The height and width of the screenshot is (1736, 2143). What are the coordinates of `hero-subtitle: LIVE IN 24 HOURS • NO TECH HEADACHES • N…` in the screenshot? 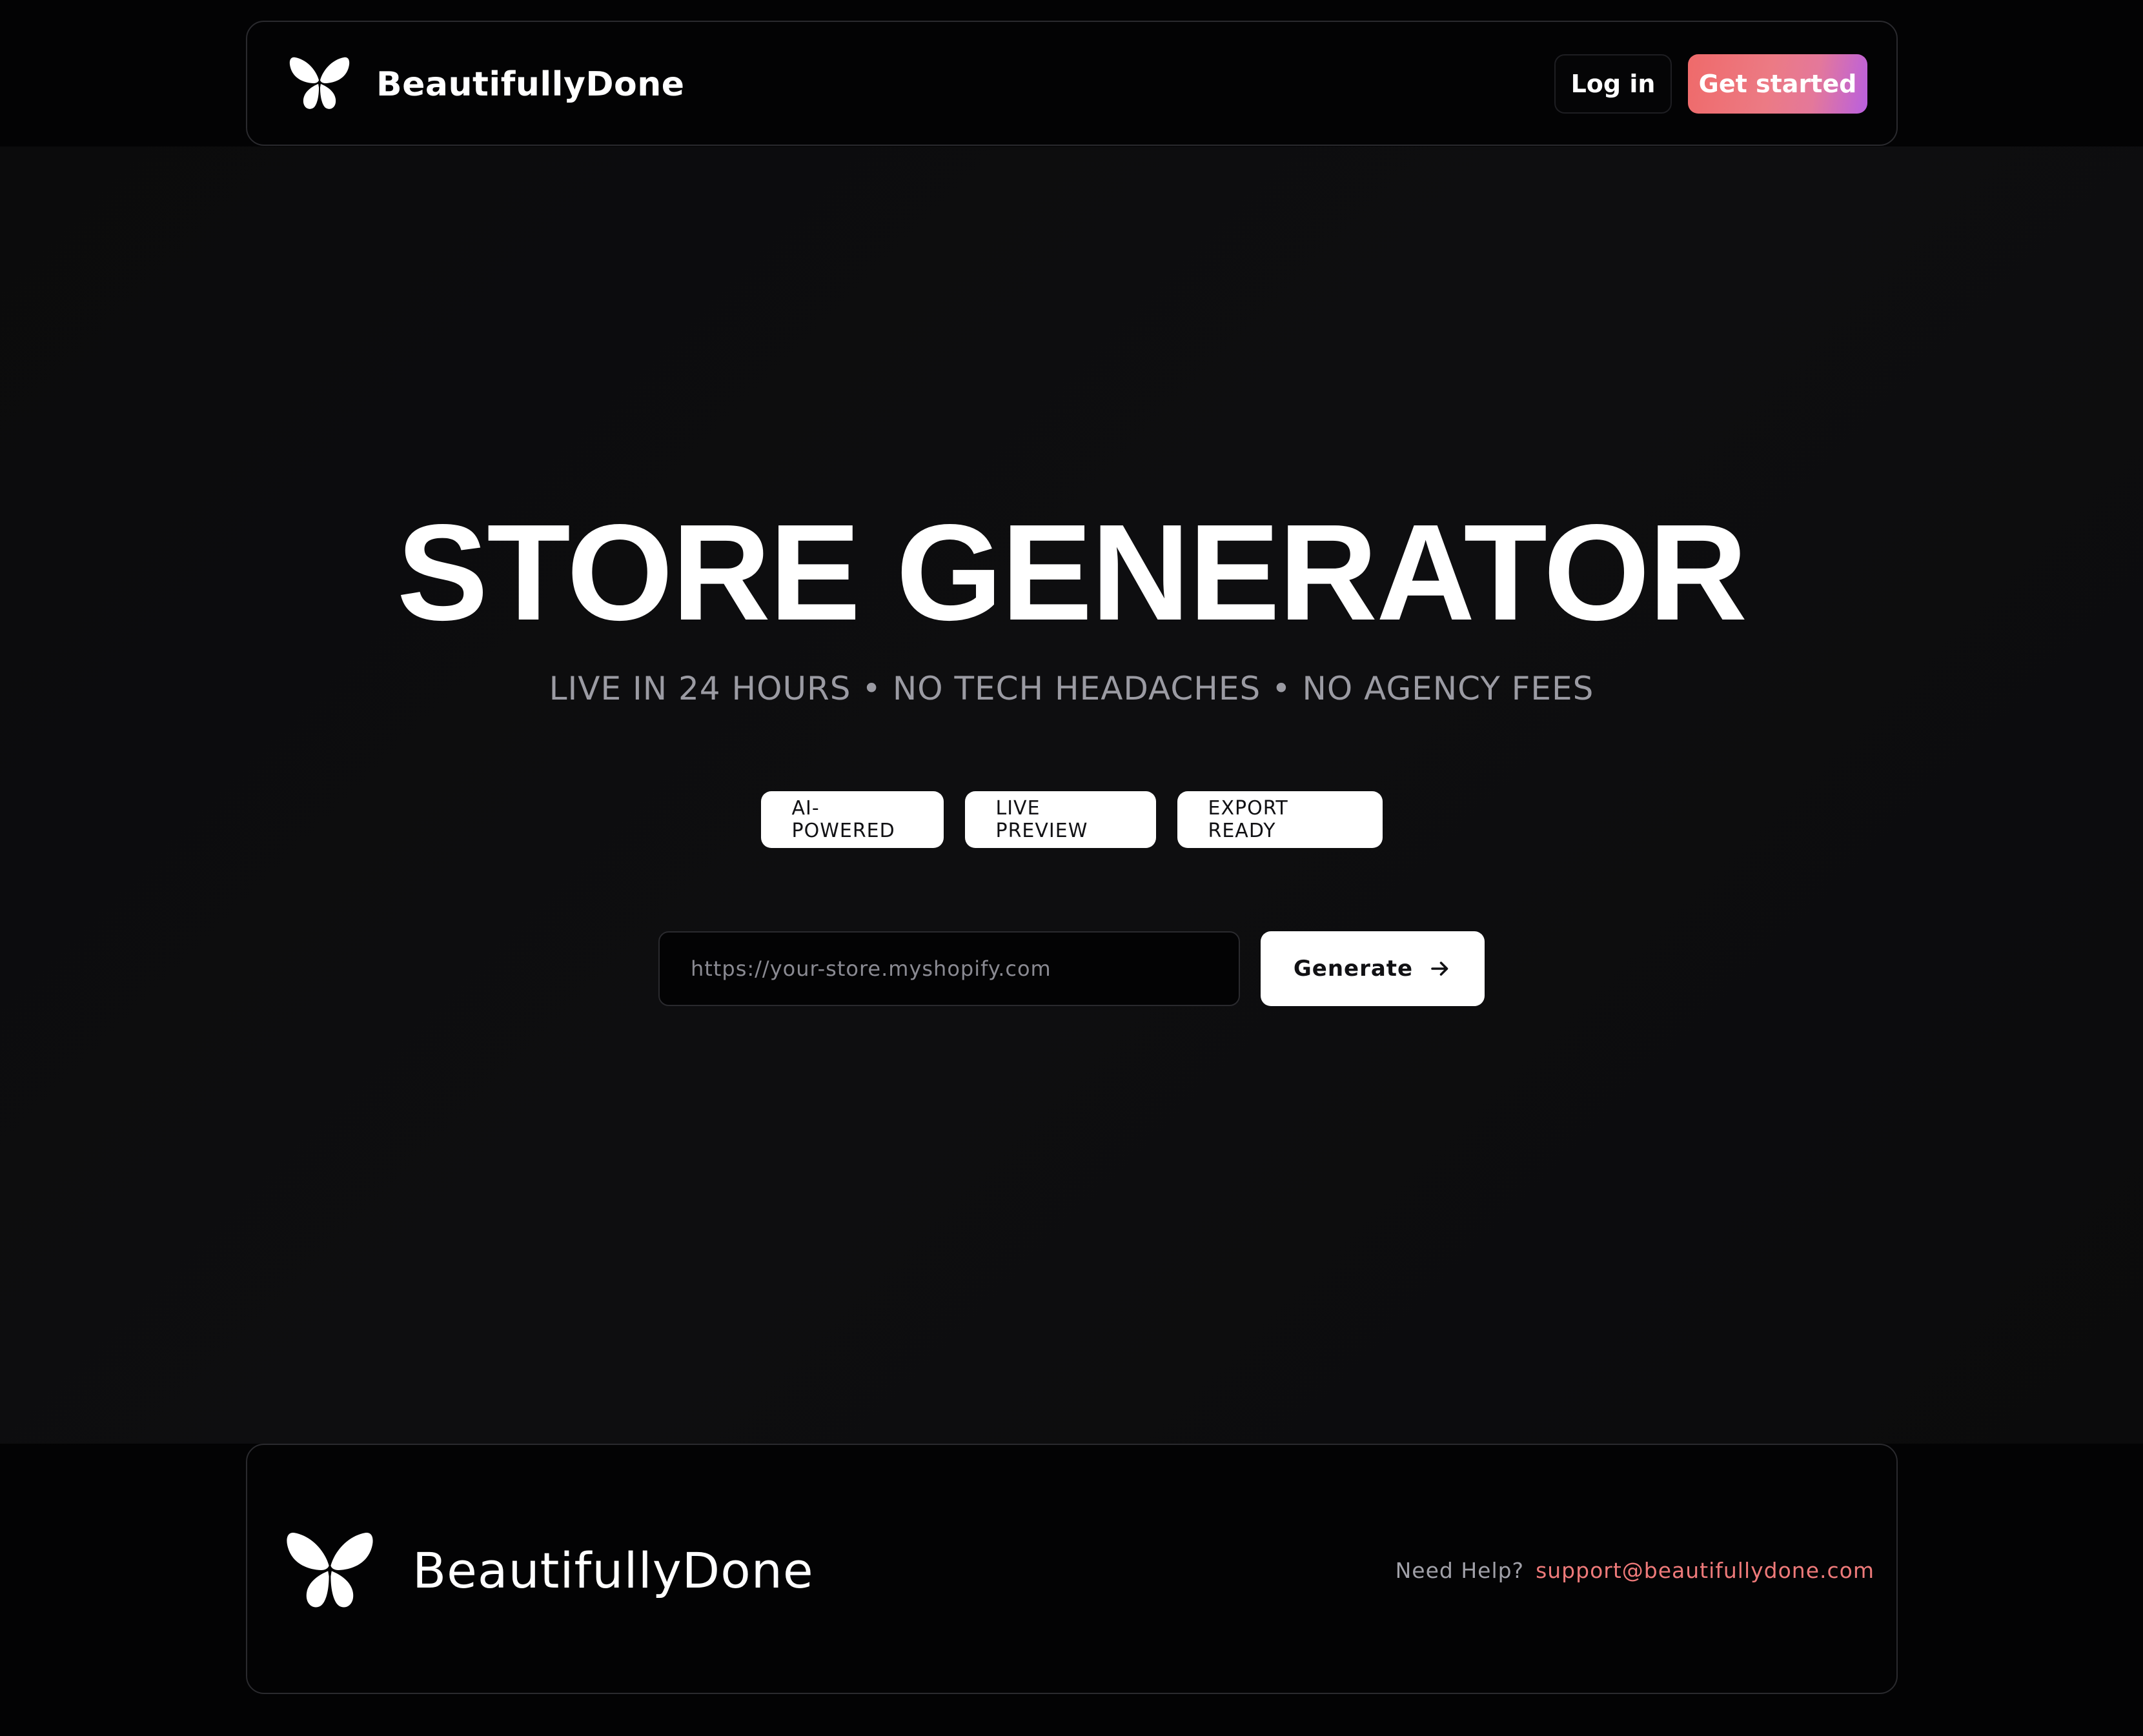 It's located at (1071, 688).